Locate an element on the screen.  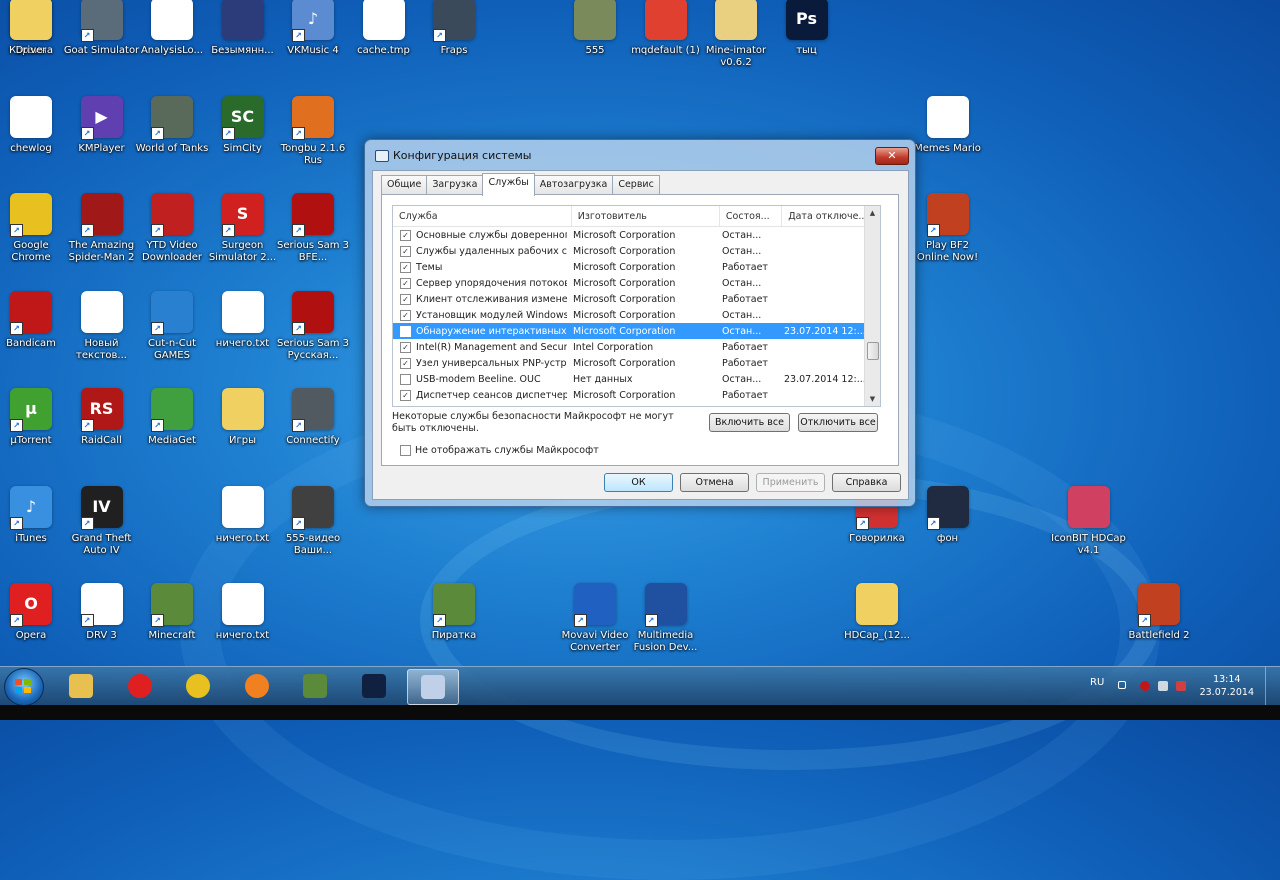
desktop-icon: mqdefault (1) is located at coordinates (666, 28).